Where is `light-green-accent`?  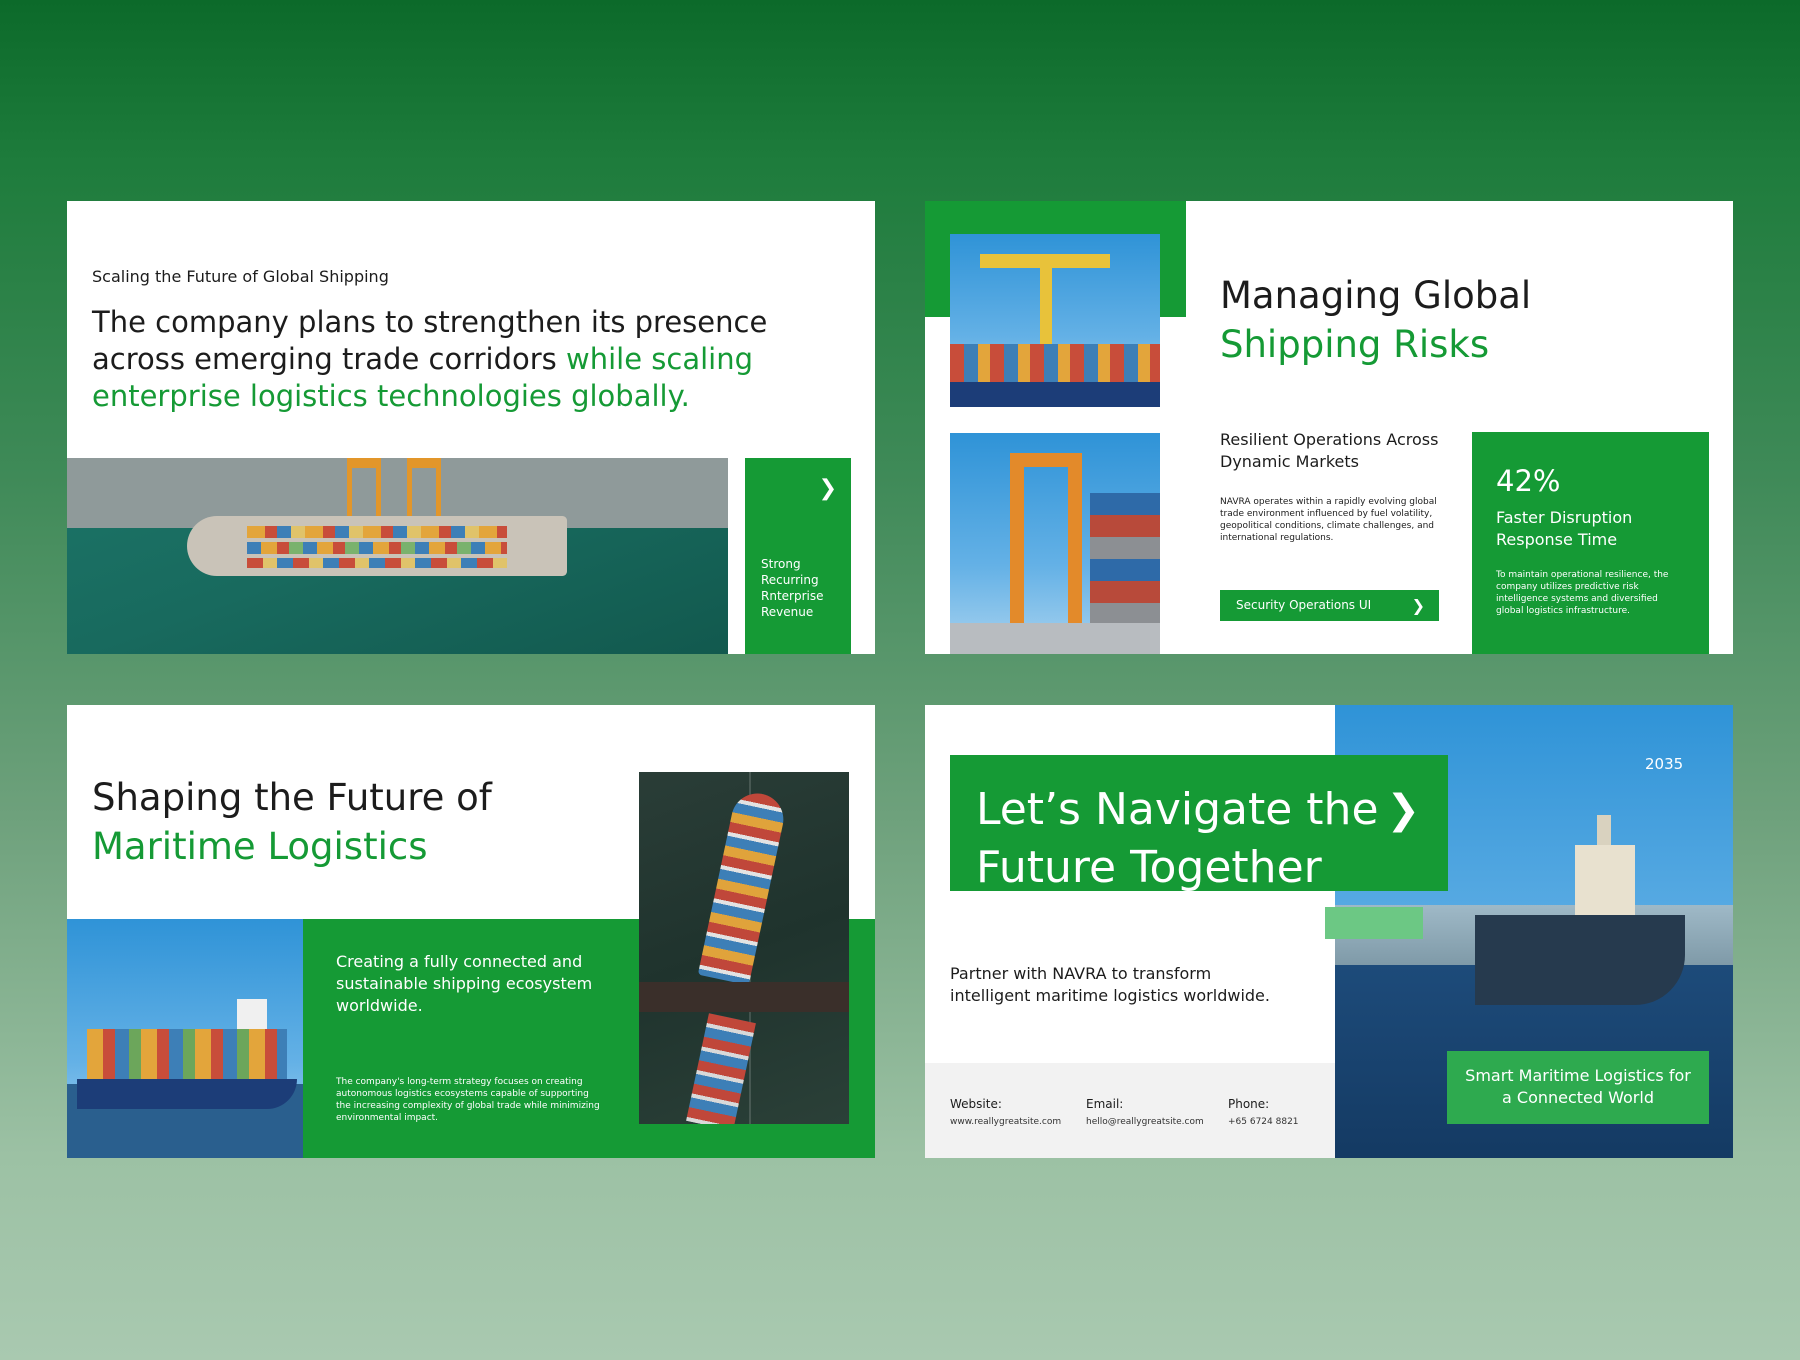 light-green-accent is located at coordinates (1374, 923).